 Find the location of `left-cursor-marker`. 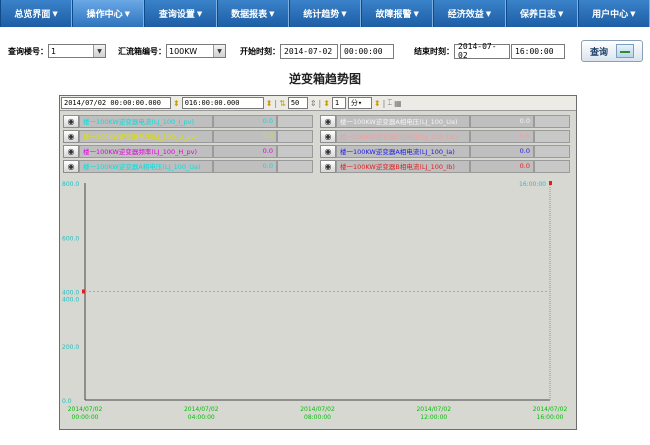

left-cursor-marker is located at coordinates (83, 291).